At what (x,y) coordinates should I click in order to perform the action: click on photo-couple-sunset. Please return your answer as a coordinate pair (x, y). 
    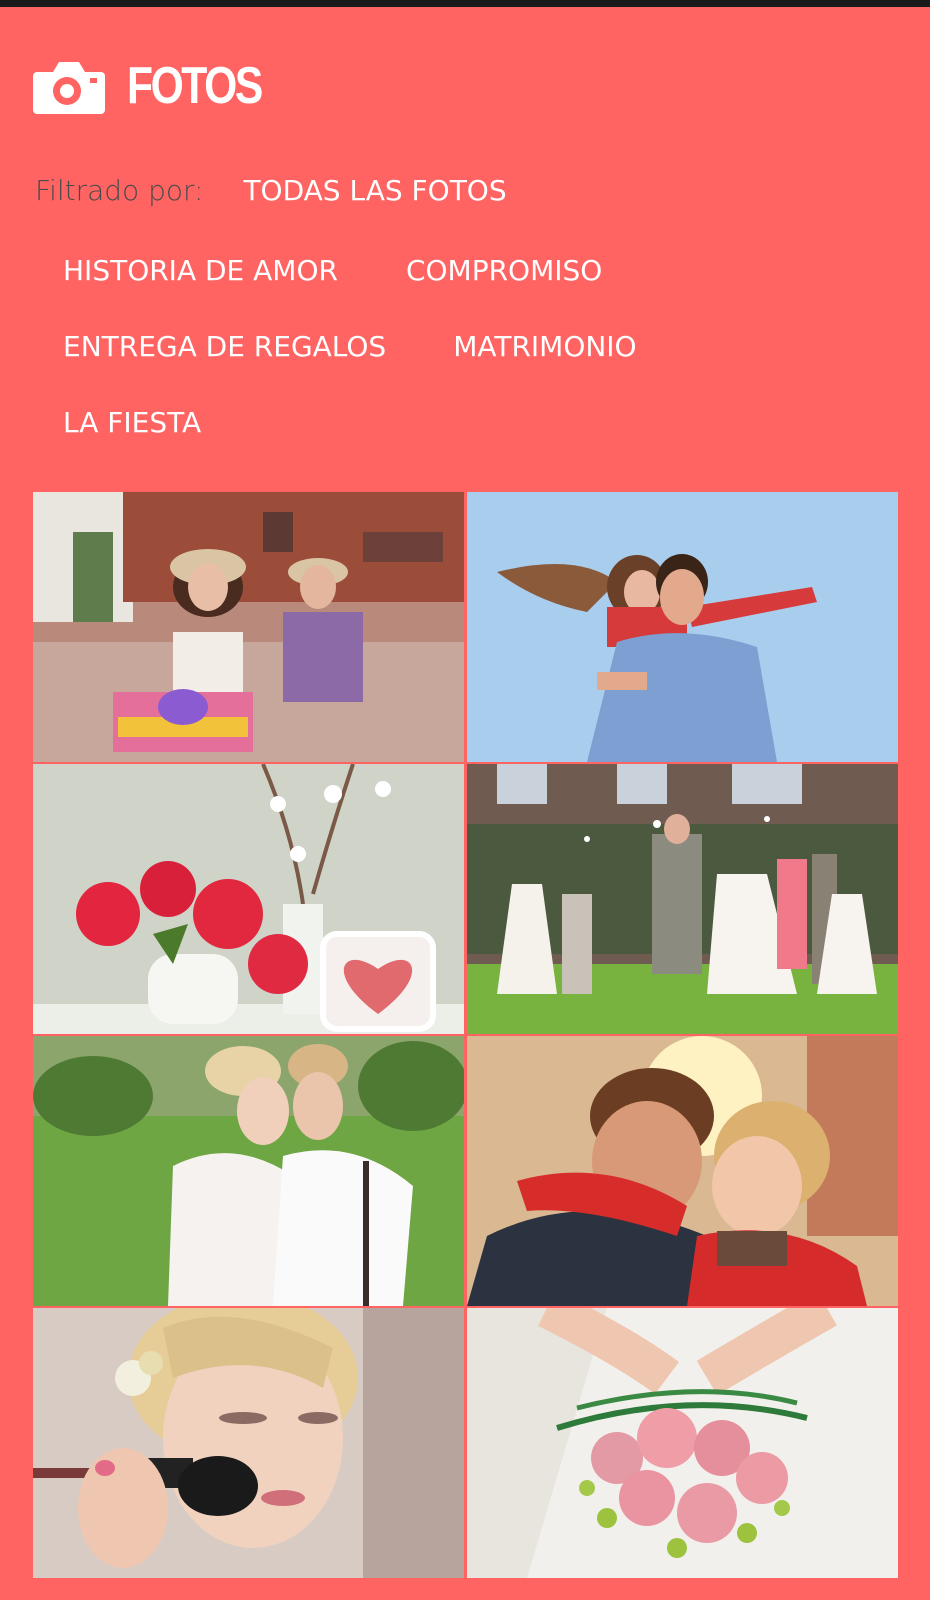
    Looking at the image, I should click on (682, 1171).